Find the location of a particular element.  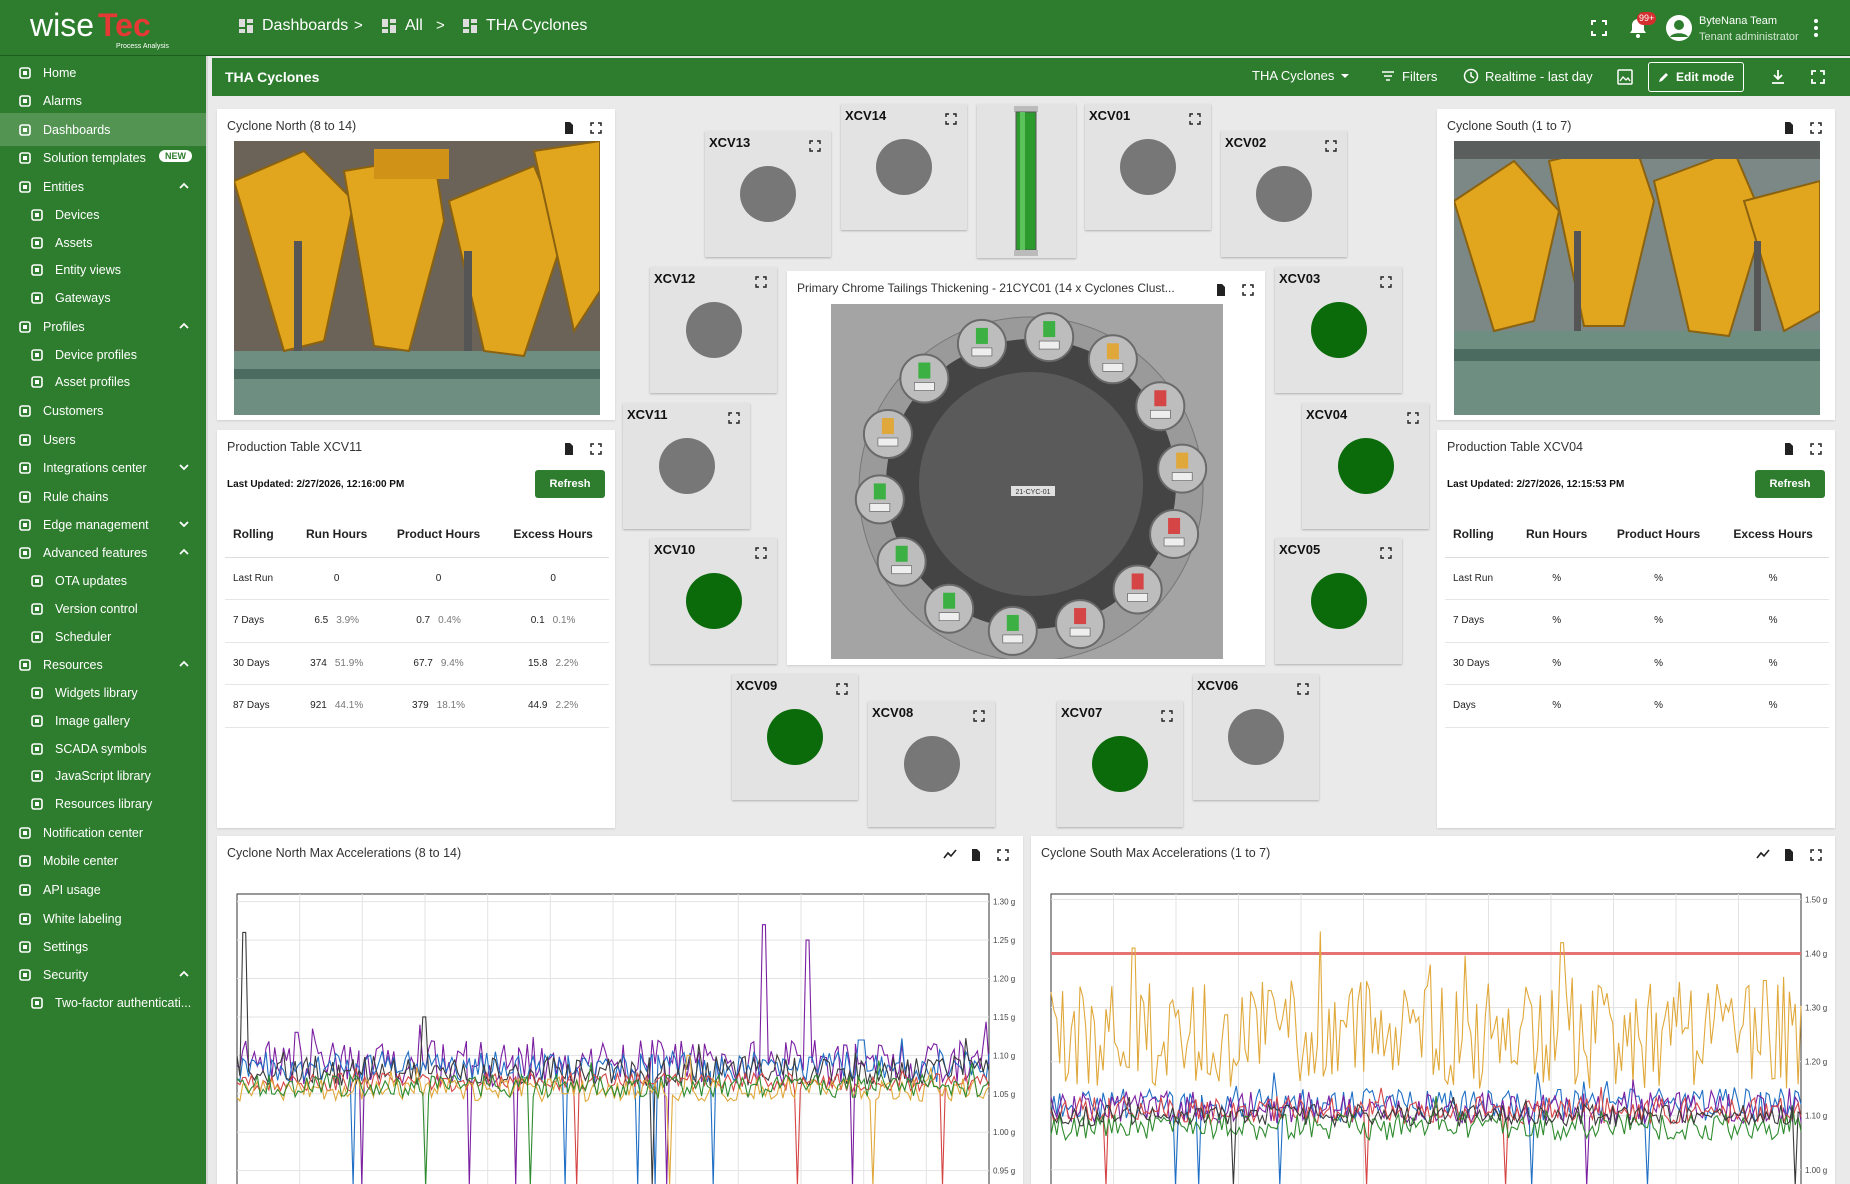

valve-xcv13: XCV13 is located at coordinates (768, 194).